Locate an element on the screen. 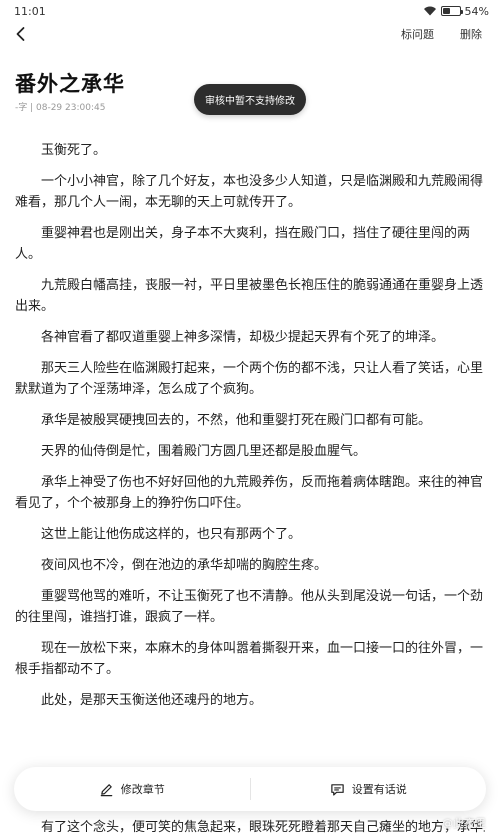 The height and width of the screenshot is (833, 500). chat-bubble-icon is located at coordinates (337, 789).